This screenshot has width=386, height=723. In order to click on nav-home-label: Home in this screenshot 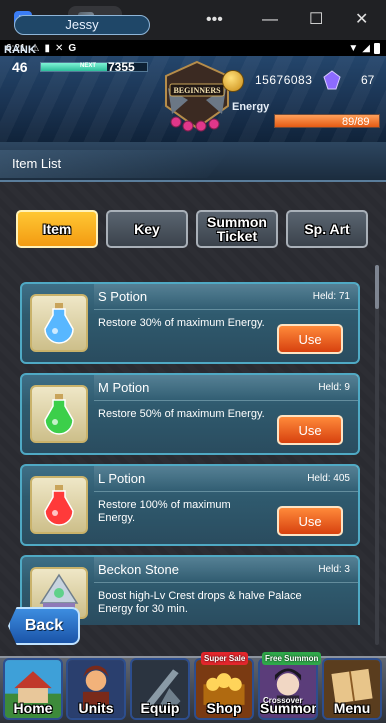, I will do `click(33, 708)`.